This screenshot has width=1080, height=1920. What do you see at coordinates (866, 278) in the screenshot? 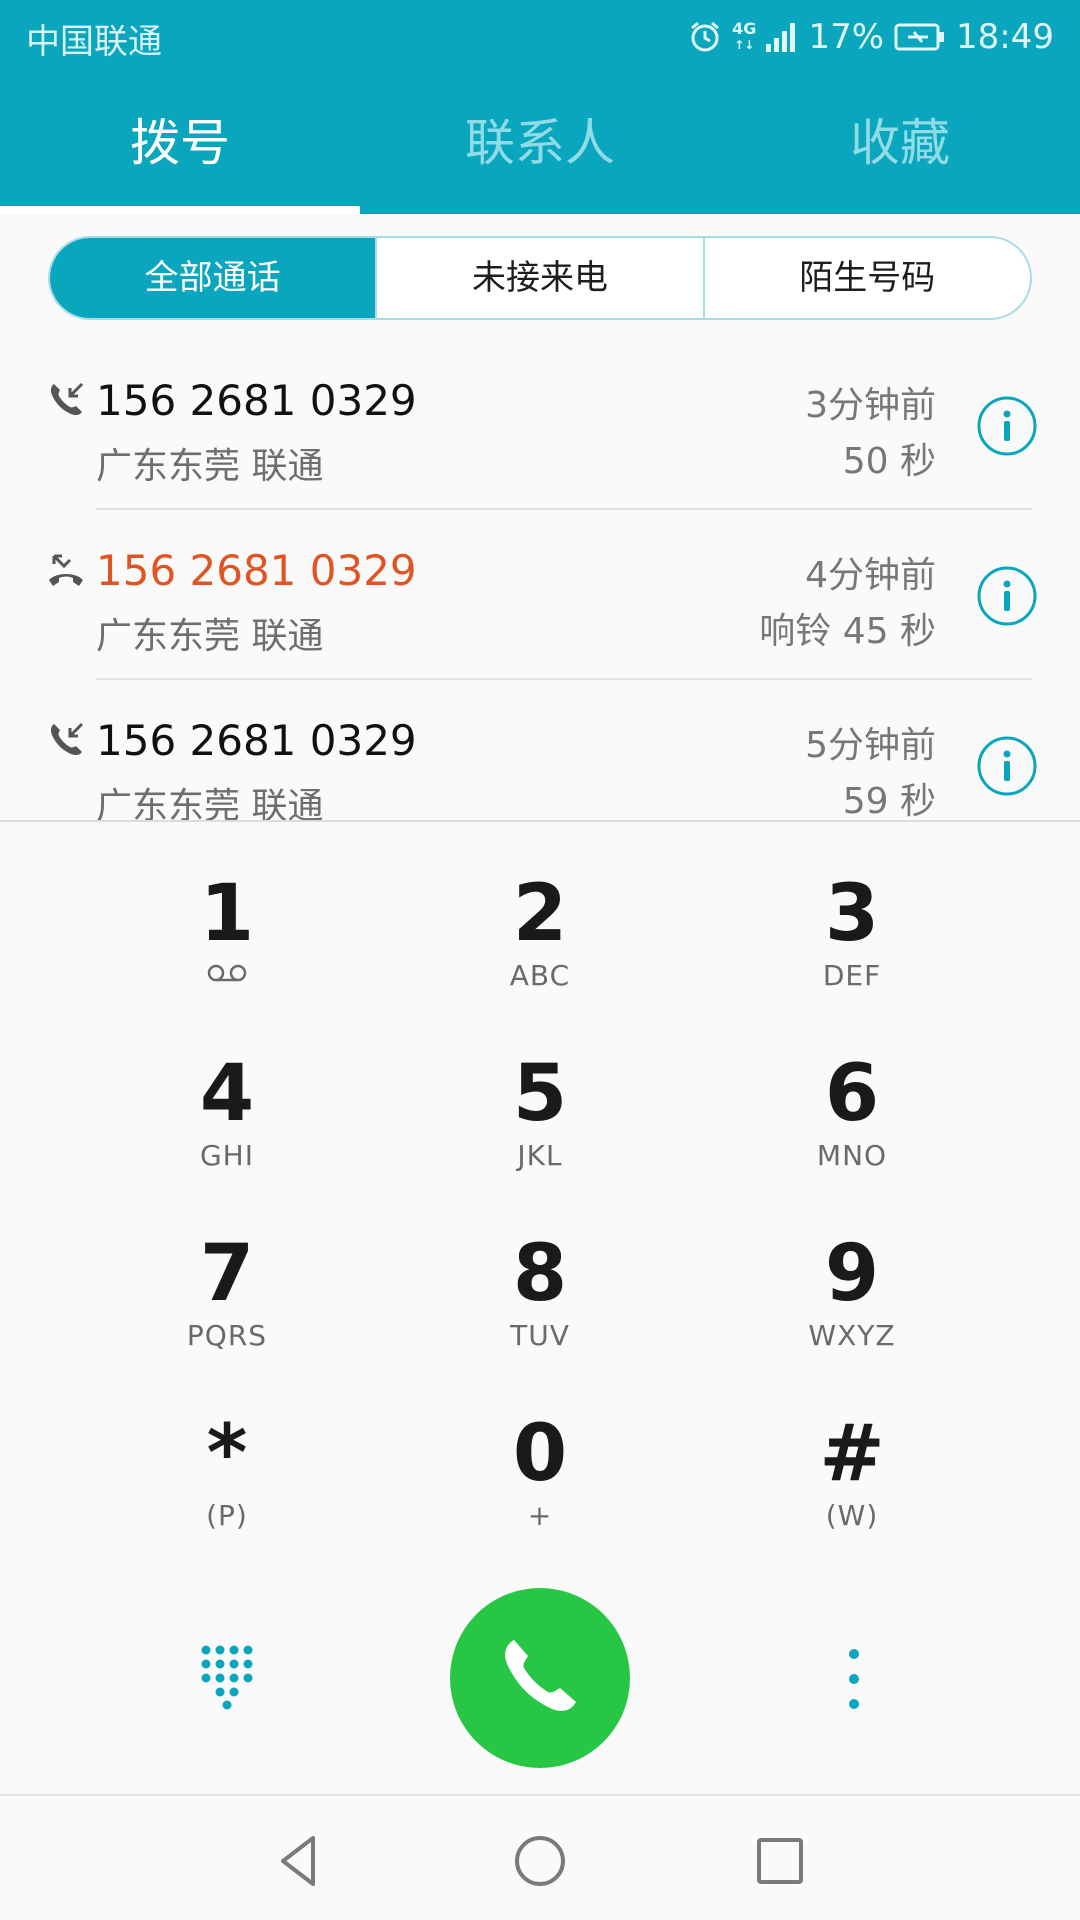
I see `filter-unknown-numbers: 陌生号码` at bounding box center [866, 278].